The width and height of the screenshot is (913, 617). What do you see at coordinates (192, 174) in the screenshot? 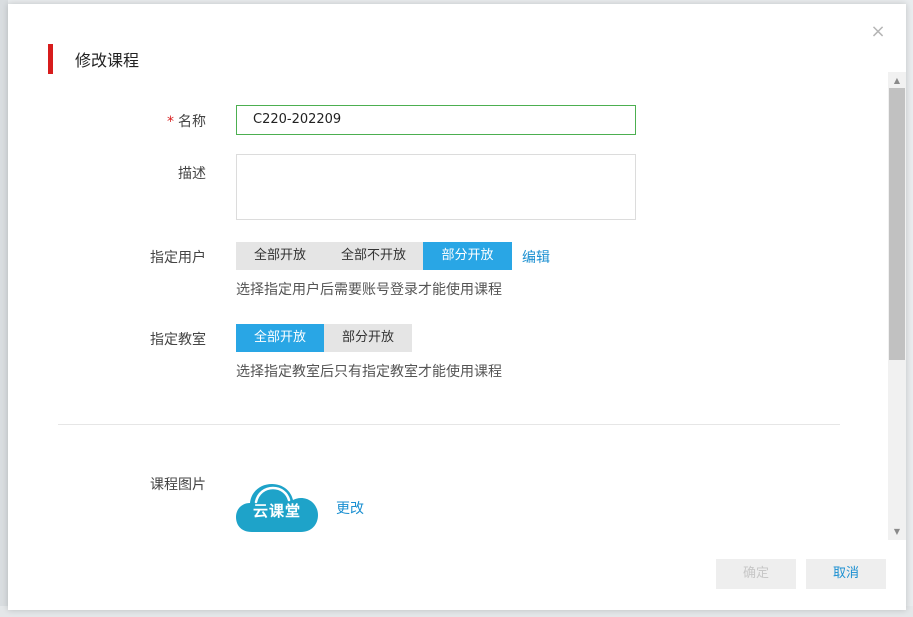
I see `description-label: 描述` at bounding box center [192, 174].